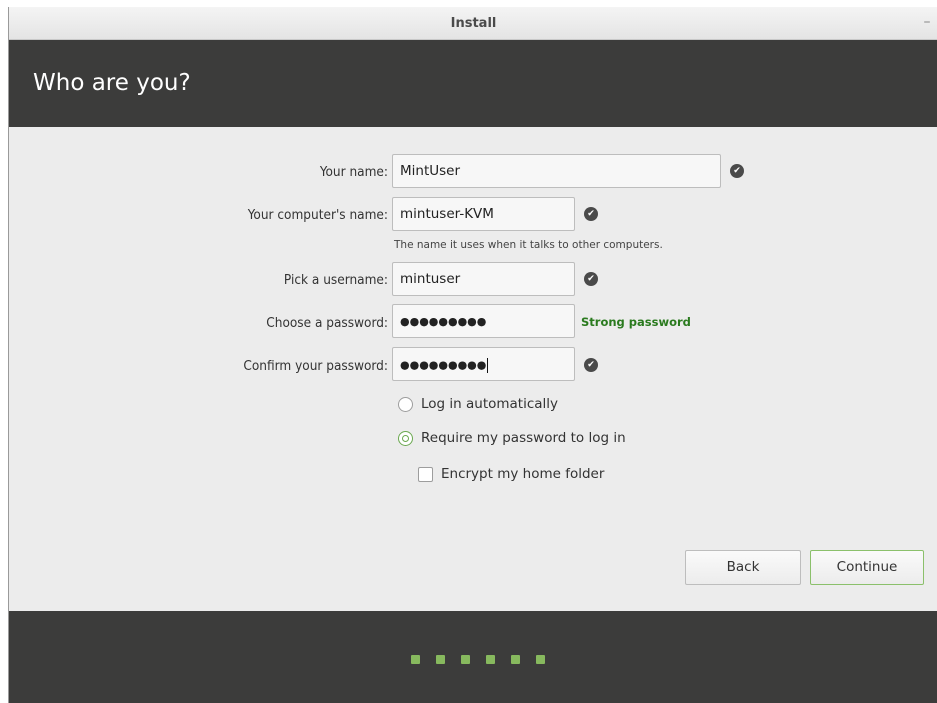  I want to click on name-label: Your name:, so click(353, 172).